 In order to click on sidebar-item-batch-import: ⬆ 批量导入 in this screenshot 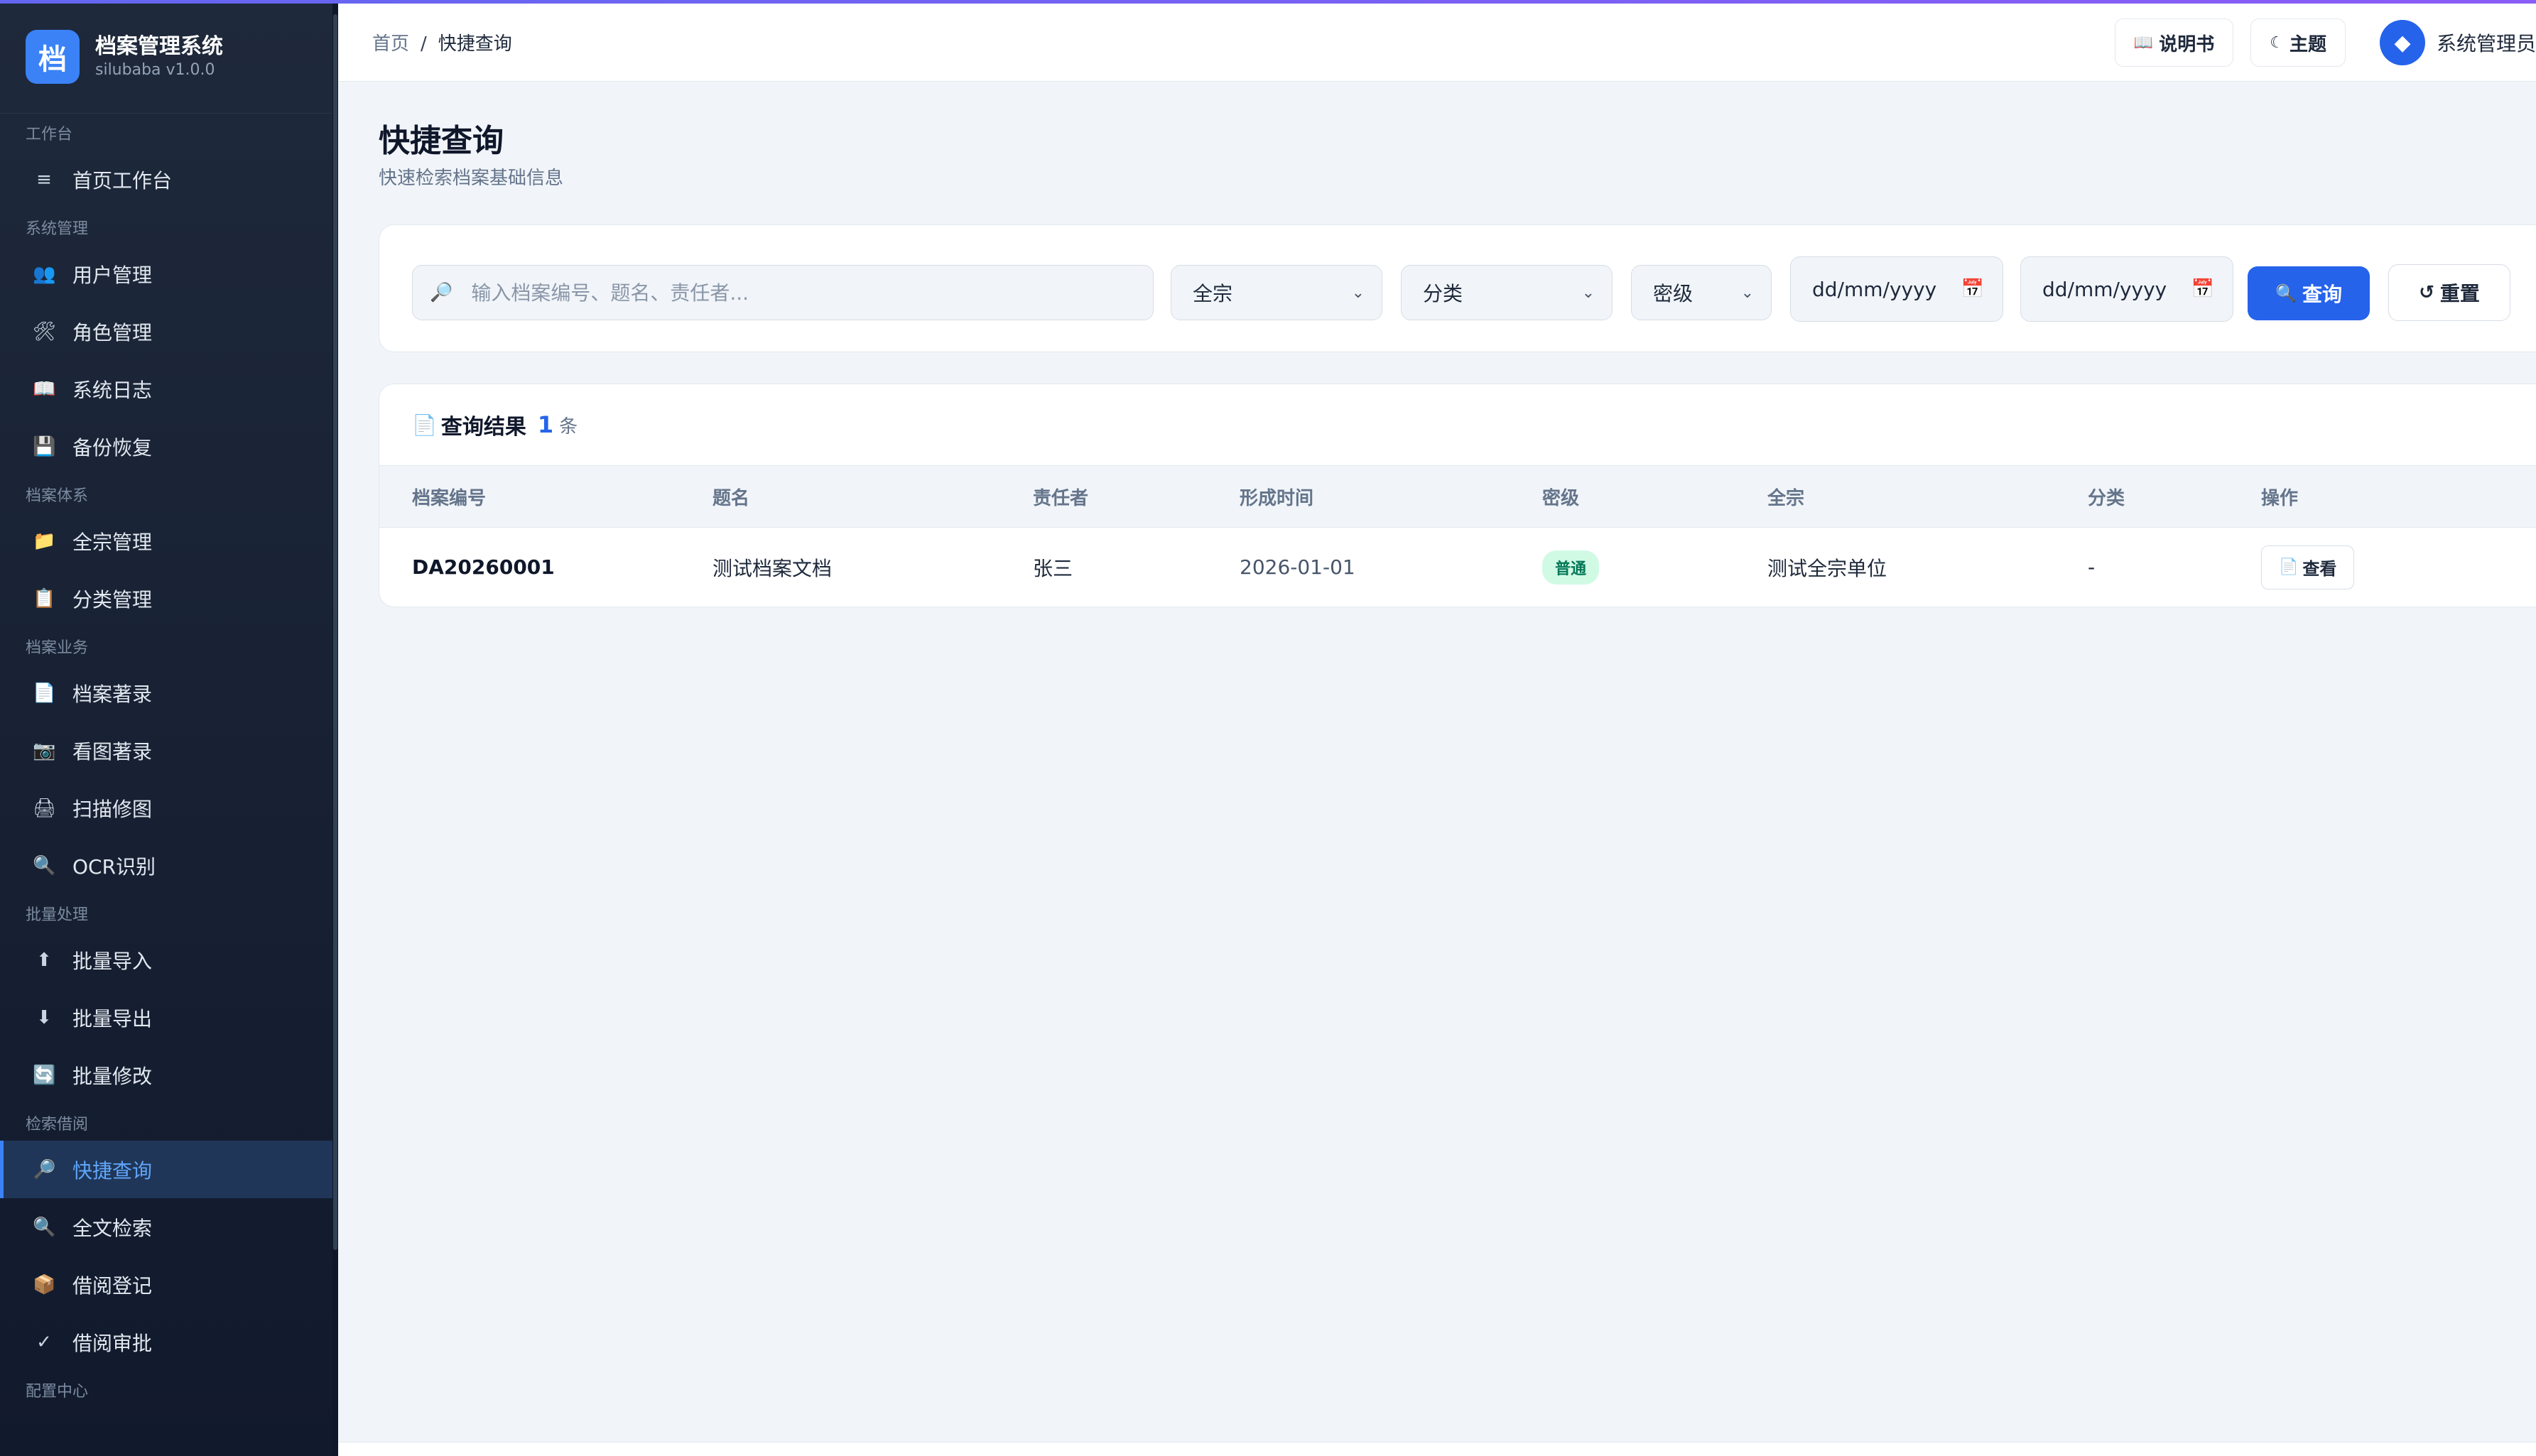, I will do `click(169, 960)`.